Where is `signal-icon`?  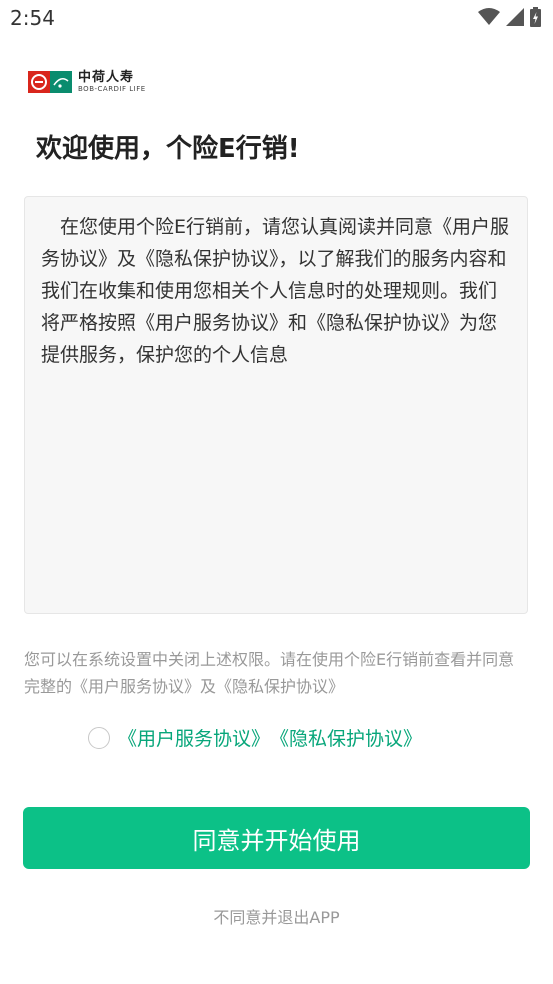
signal-icon is located at coordinates (515, 17).